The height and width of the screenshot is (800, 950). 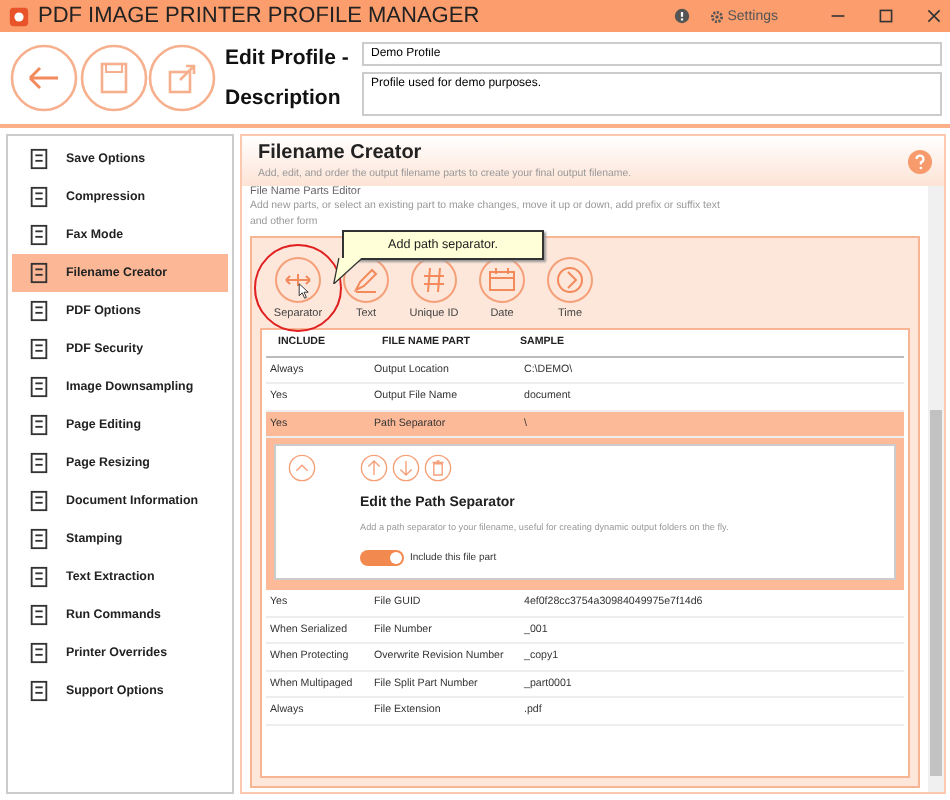 I want to click on export-button, so click(x=182, y=78).